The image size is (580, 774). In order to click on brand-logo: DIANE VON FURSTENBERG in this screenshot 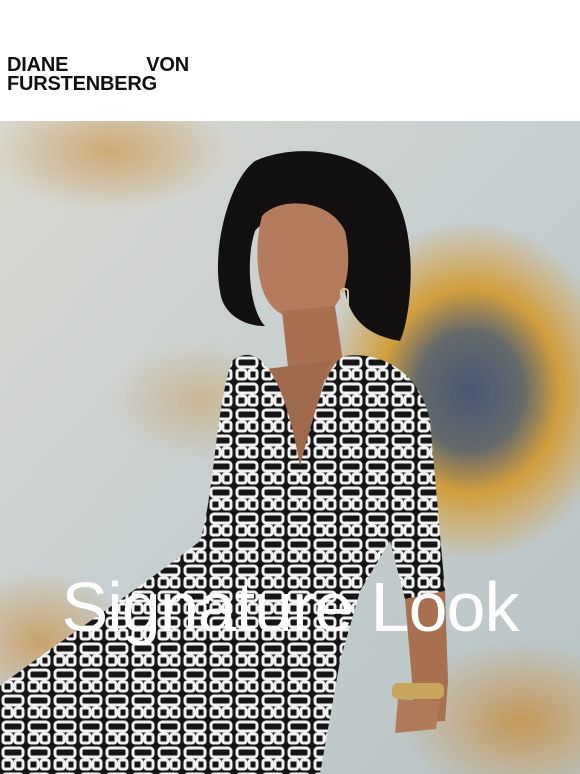, I will do `click(98, 75)`.